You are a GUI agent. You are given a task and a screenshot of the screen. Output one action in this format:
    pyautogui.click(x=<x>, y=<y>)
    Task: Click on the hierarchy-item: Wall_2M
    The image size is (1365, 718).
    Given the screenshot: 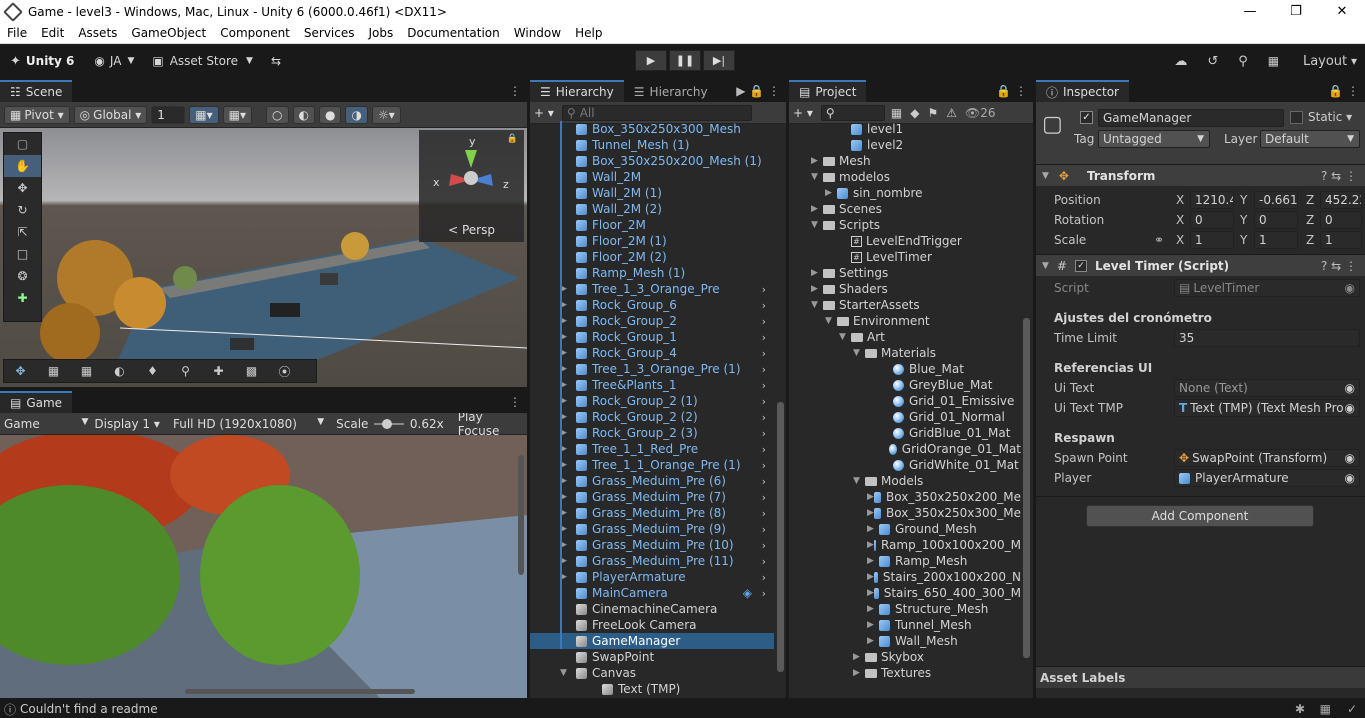 What is the action you would take?
    pyautogui.click(x=652, y=177)
    